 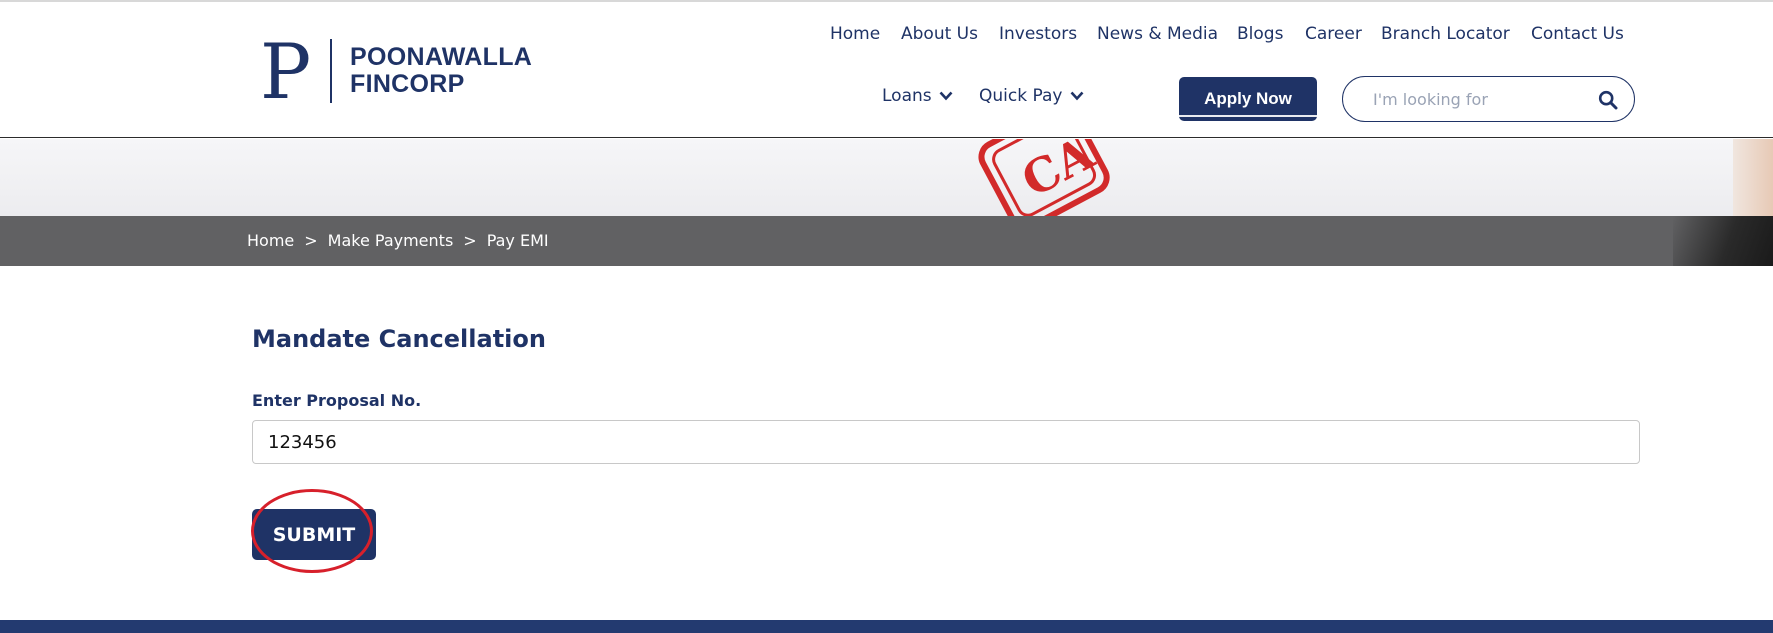 What do you see at coordinates (1260, 36) in the screenshot?
I see `nav-link-blogs: Blogs` at bounding box center [1260, 36].